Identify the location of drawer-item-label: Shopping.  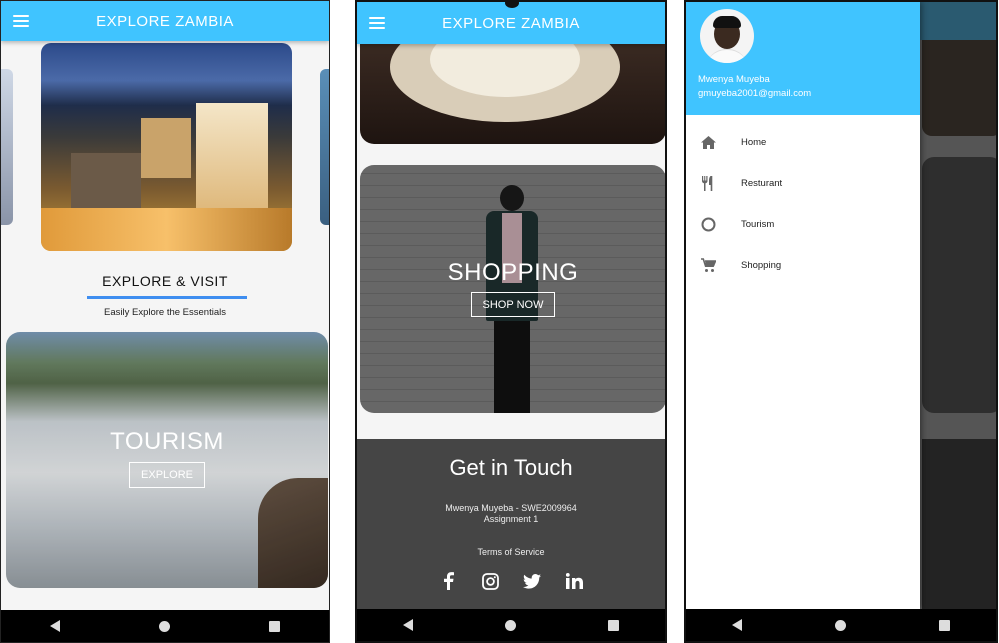
(761, 265).